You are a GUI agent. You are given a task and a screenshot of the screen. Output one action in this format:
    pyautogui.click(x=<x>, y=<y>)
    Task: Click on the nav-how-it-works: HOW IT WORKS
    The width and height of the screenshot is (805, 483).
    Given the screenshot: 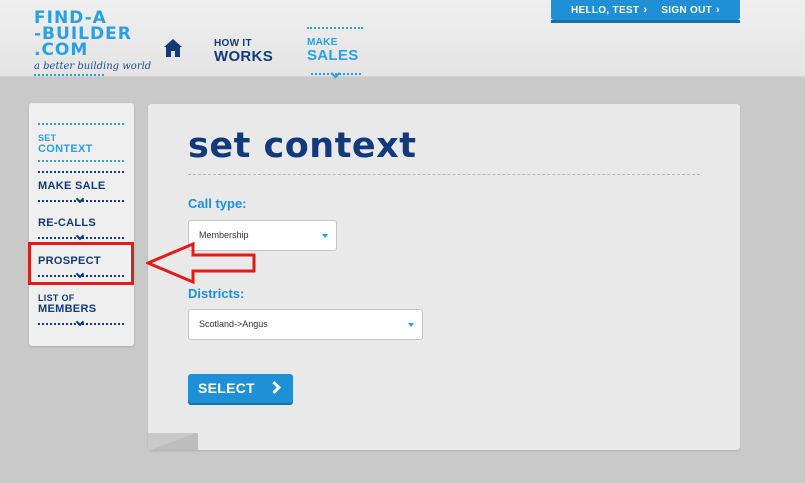 What is the action you would take?
    pyautogui.click(x=243, y=51)
    